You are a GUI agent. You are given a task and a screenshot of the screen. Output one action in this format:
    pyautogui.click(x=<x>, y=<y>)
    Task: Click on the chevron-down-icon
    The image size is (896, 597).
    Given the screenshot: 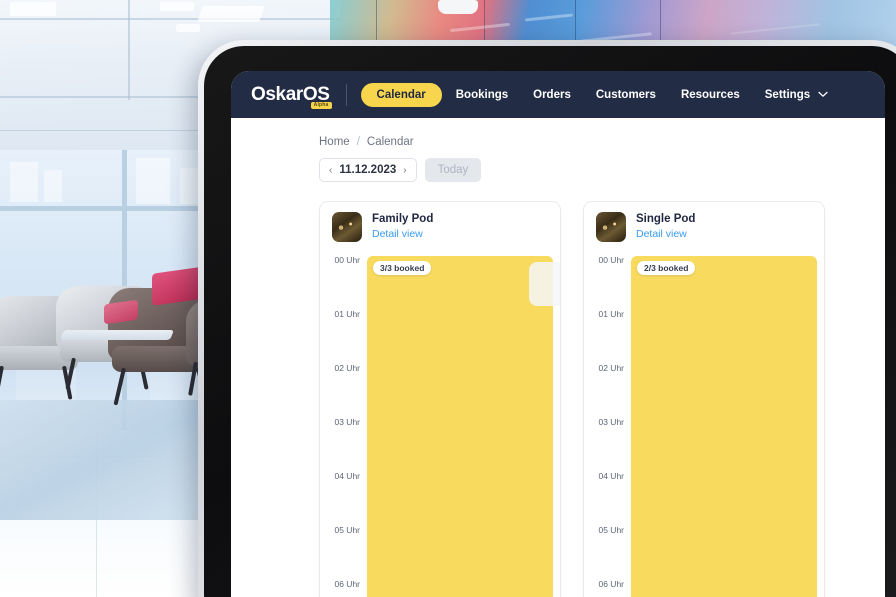 What is the action you would take?
    pyautogui.click(x=823, y=94)
    